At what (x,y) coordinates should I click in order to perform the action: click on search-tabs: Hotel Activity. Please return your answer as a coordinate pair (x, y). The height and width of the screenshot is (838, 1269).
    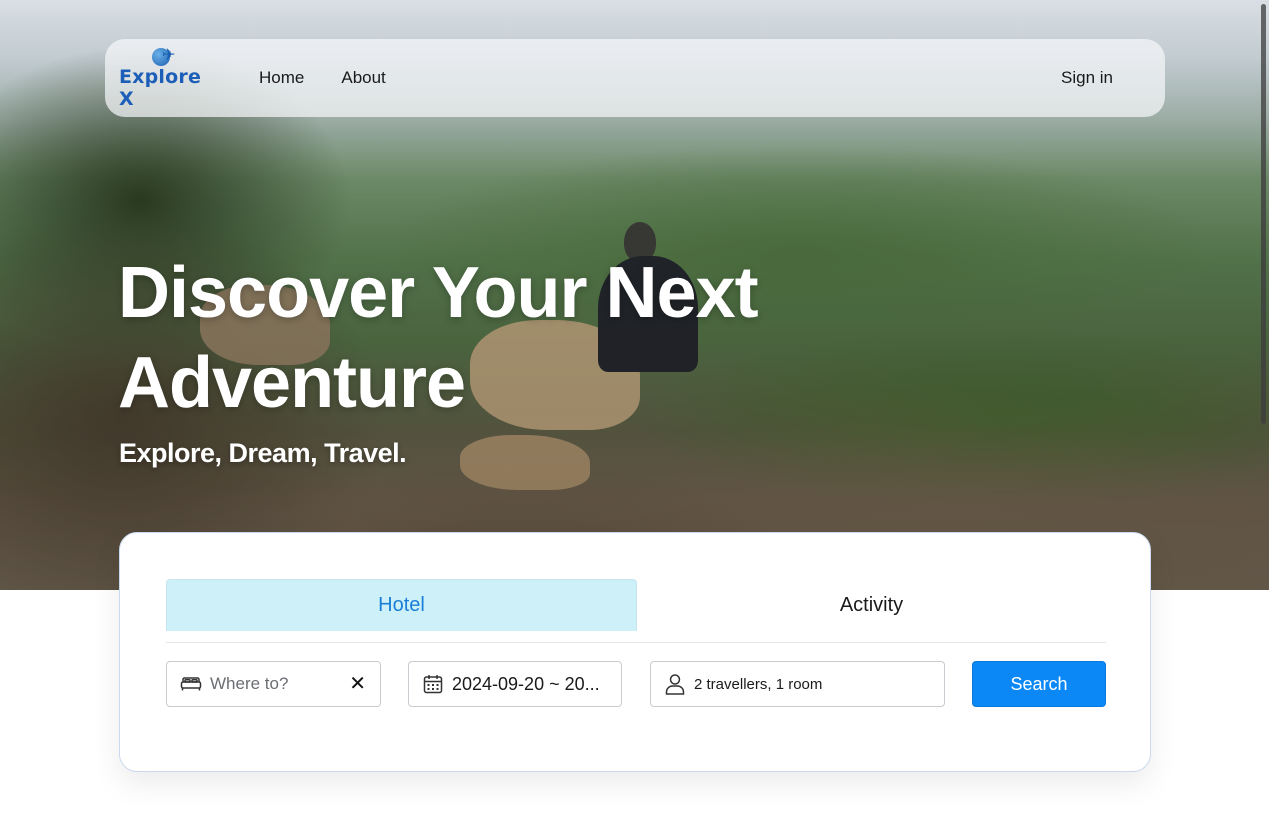
    Looking at the image, I should click on (636, 611).